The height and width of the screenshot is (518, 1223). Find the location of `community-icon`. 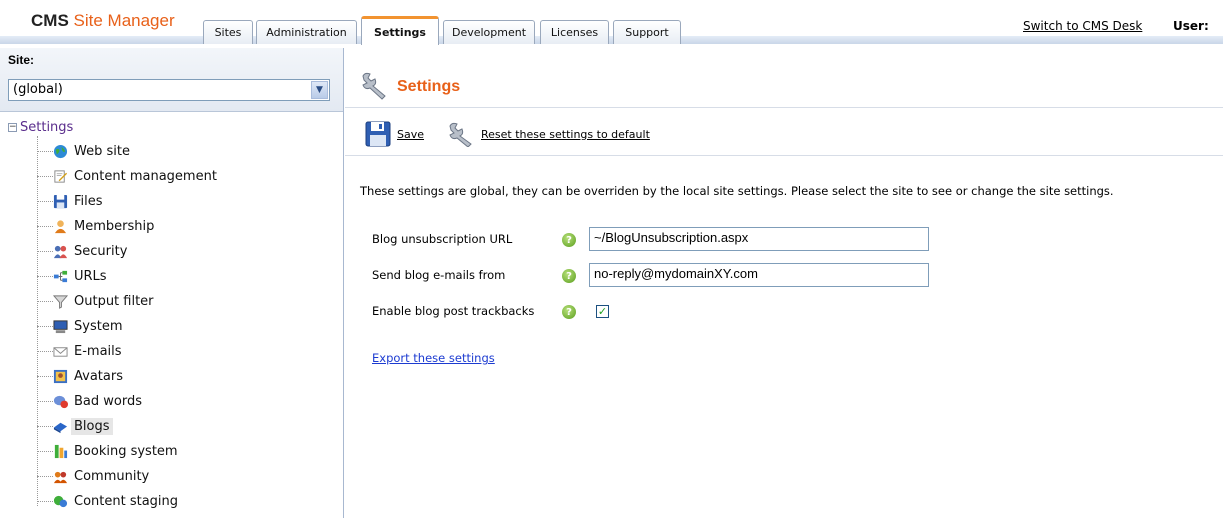

community-icon is located at coordinates (60, 477).